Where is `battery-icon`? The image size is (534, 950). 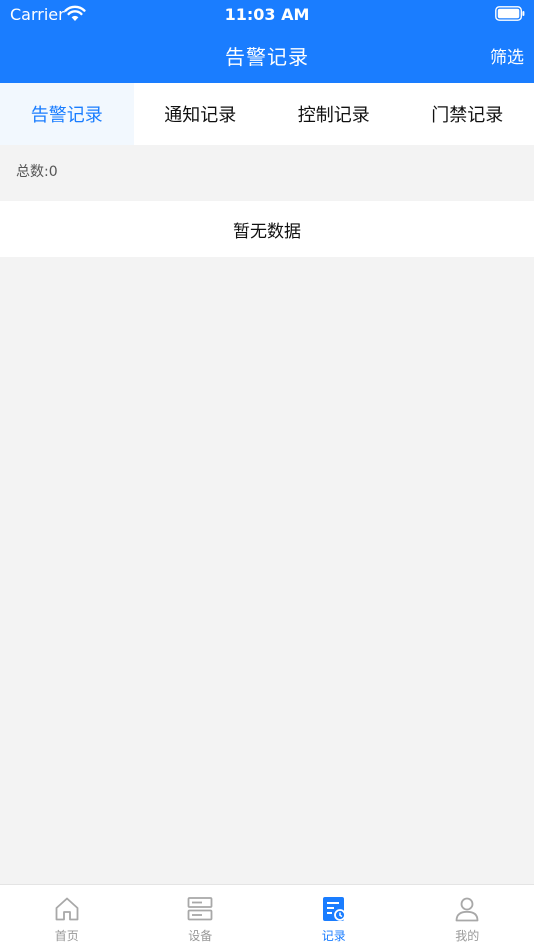
battery-icon is located at coordinates (510, 13).